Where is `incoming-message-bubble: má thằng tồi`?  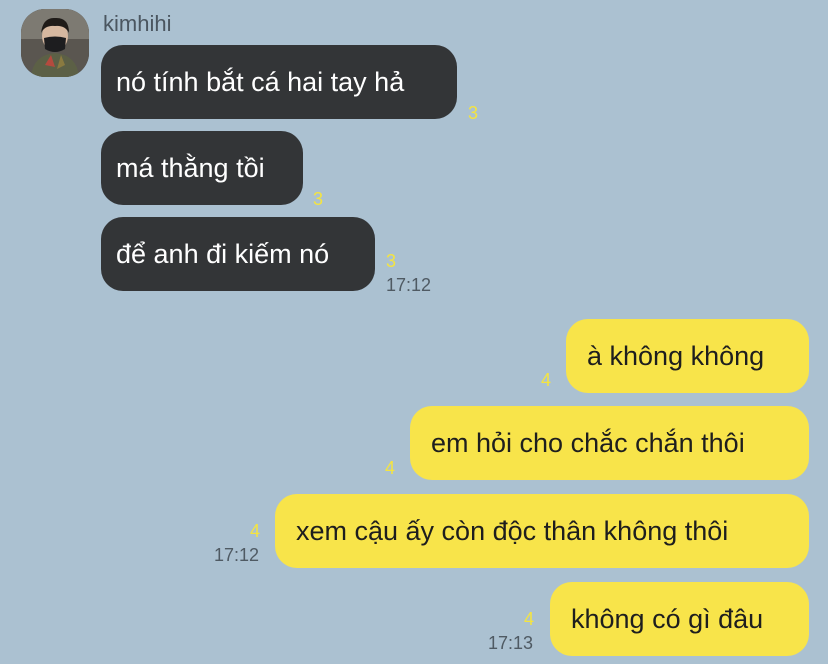 incoming-message-bubble: má thằng tồi is located at coordinates (202, 168).